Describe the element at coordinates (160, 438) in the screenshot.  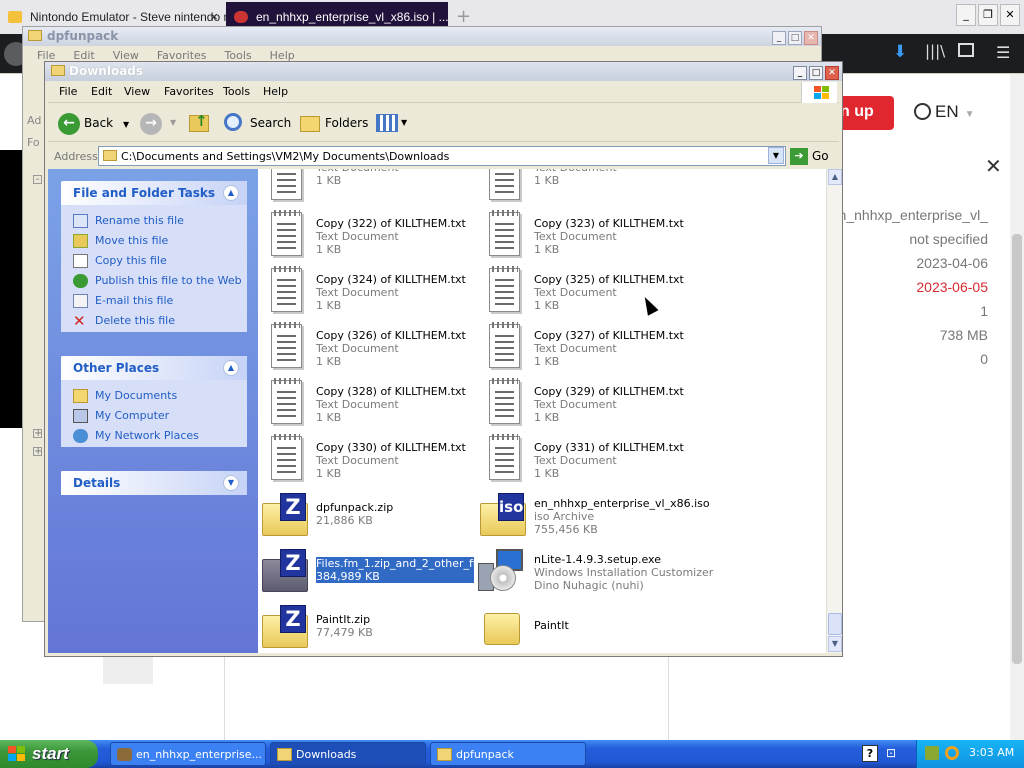
I see `place-my-network: My Network Places` at that location.